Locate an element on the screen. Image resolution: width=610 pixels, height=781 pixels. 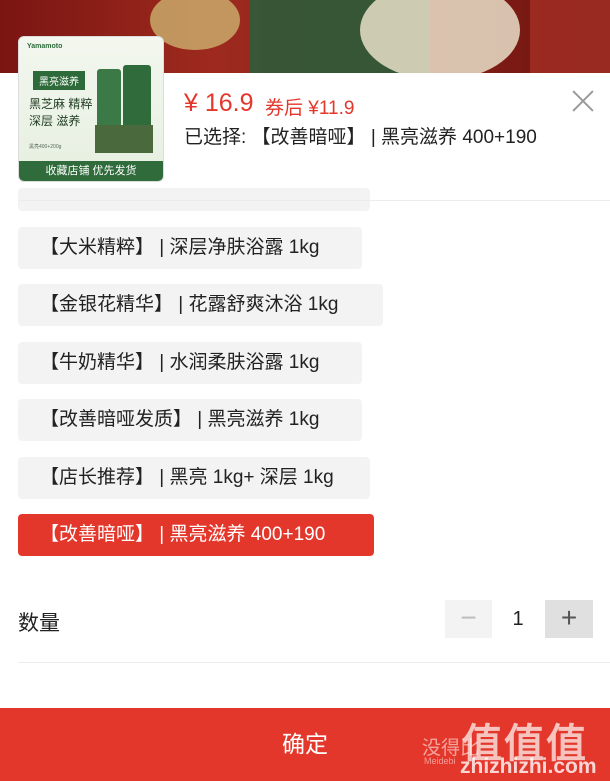
confirm-button: 确定 没得比 Meidebi 值值值 zhizhizhi.com is located at coordinates (305, 744).